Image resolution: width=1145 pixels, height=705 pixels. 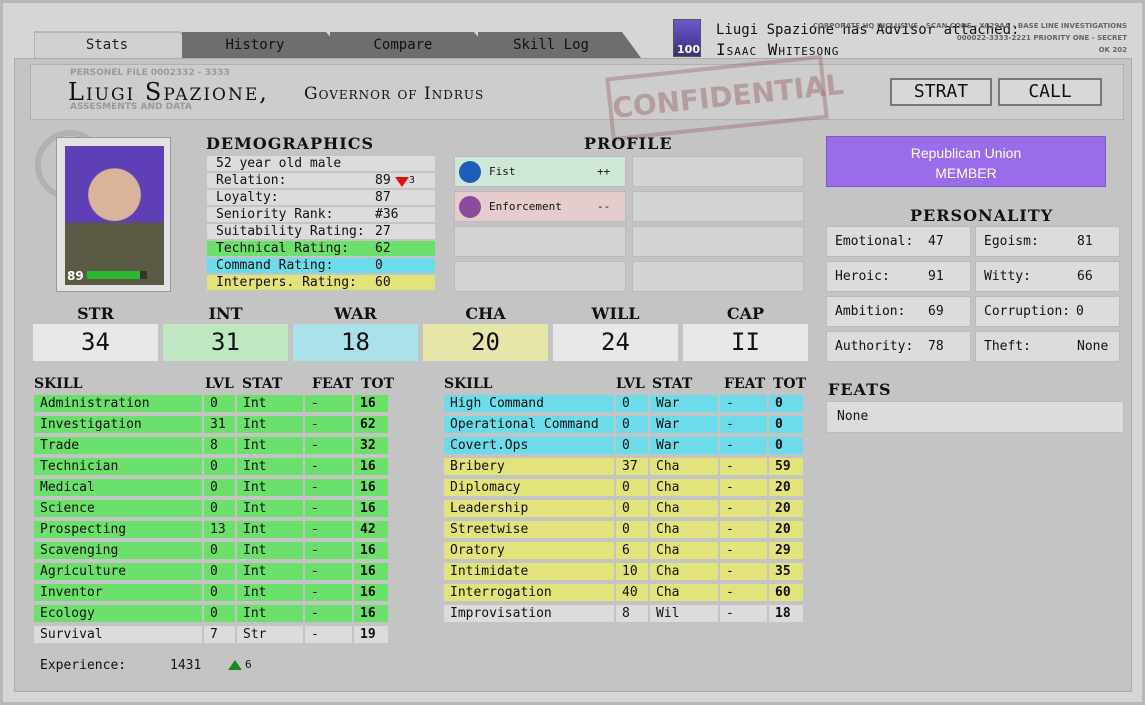 I want to click on skill-skill-cell: Administration, so click(x=118, y=403).